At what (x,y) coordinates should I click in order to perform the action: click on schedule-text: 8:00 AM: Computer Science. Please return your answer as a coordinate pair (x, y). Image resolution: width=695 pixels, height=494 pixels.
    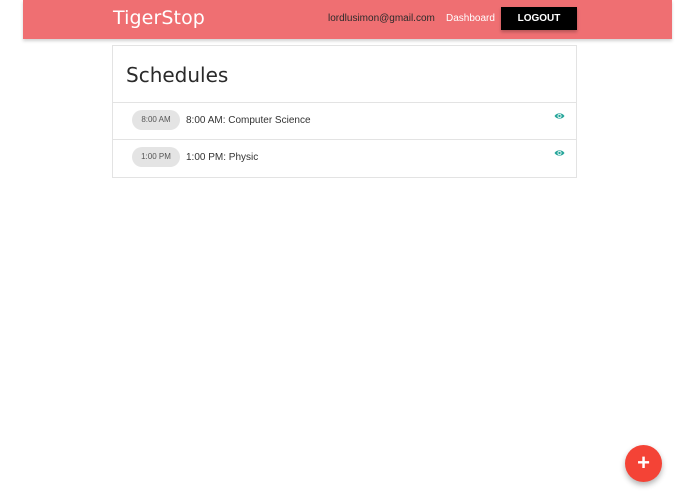
    Looking at the image, I should click on (248, 120).